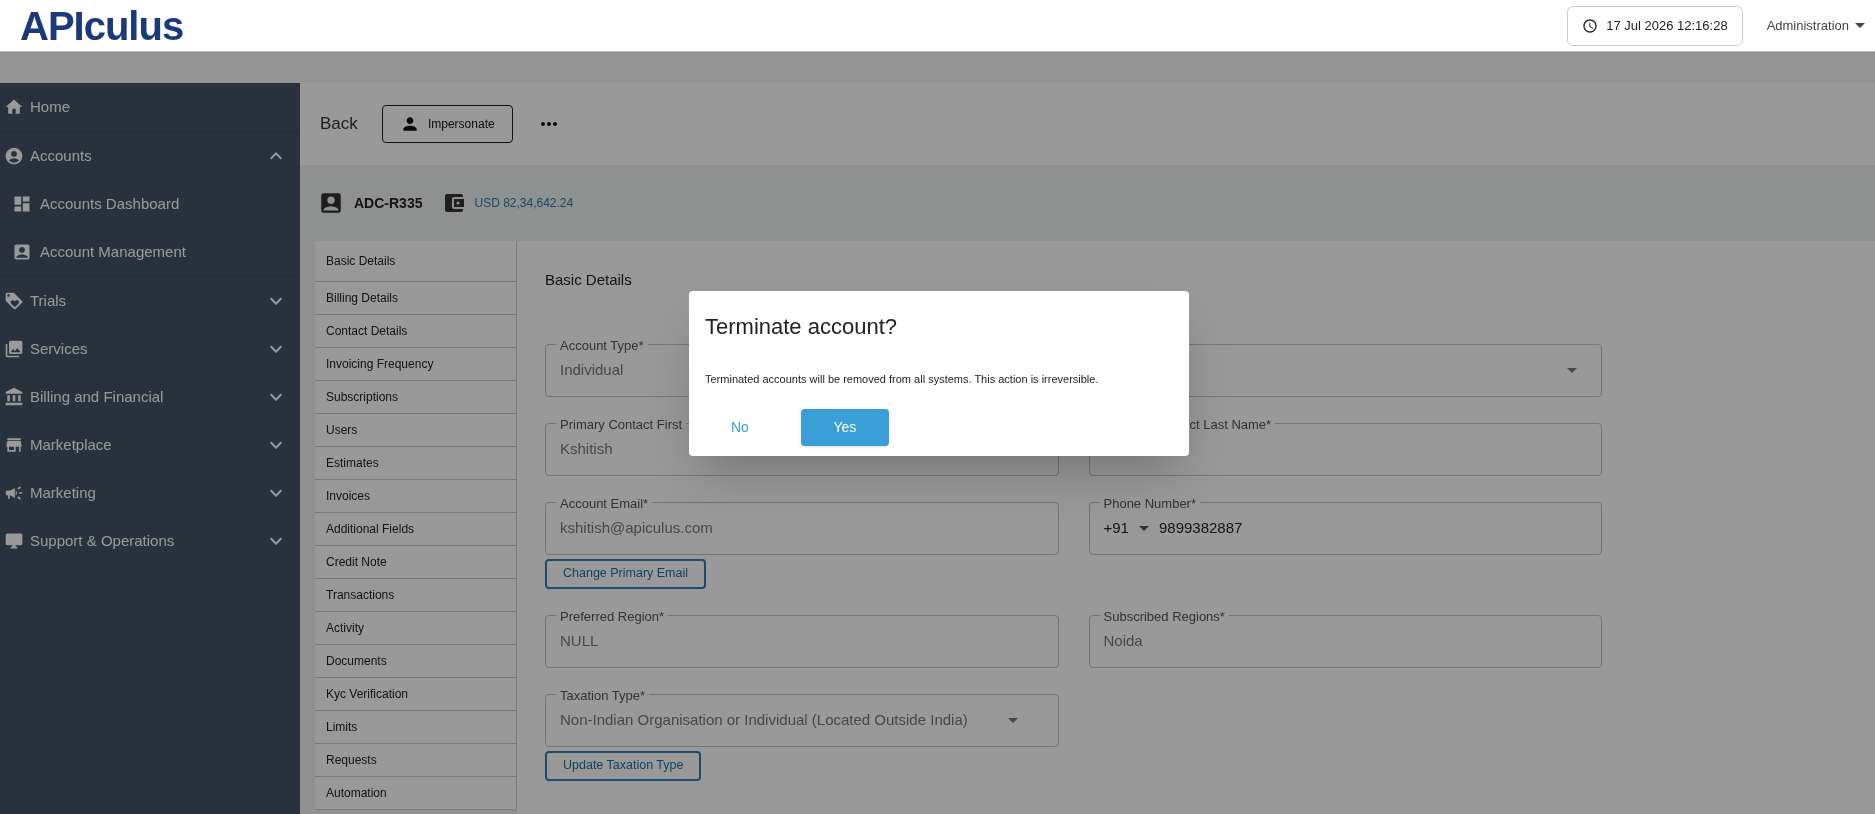 Image resolution: width=1875 pixels, height=814 pixels. What do you see at coordinates (579, 640) in the screenshot?
I see `field-value: NULL` at bounding box center [579, 640].